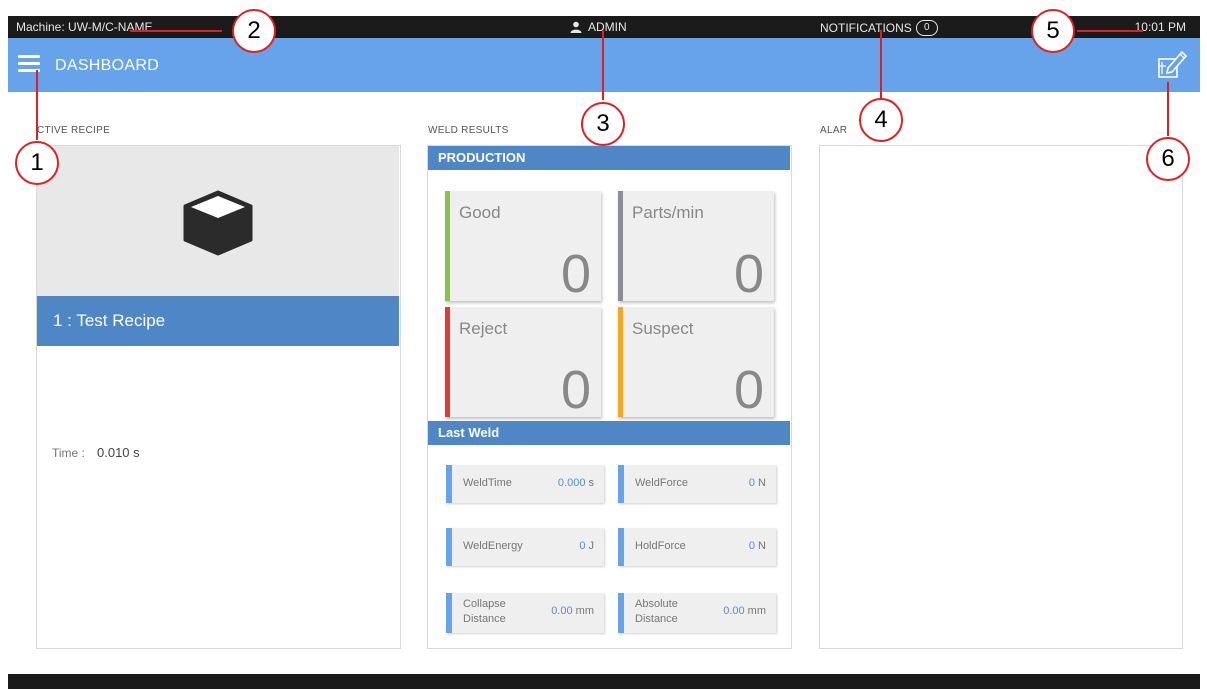  I want to click on callout-4: 4, so click(881, 120).